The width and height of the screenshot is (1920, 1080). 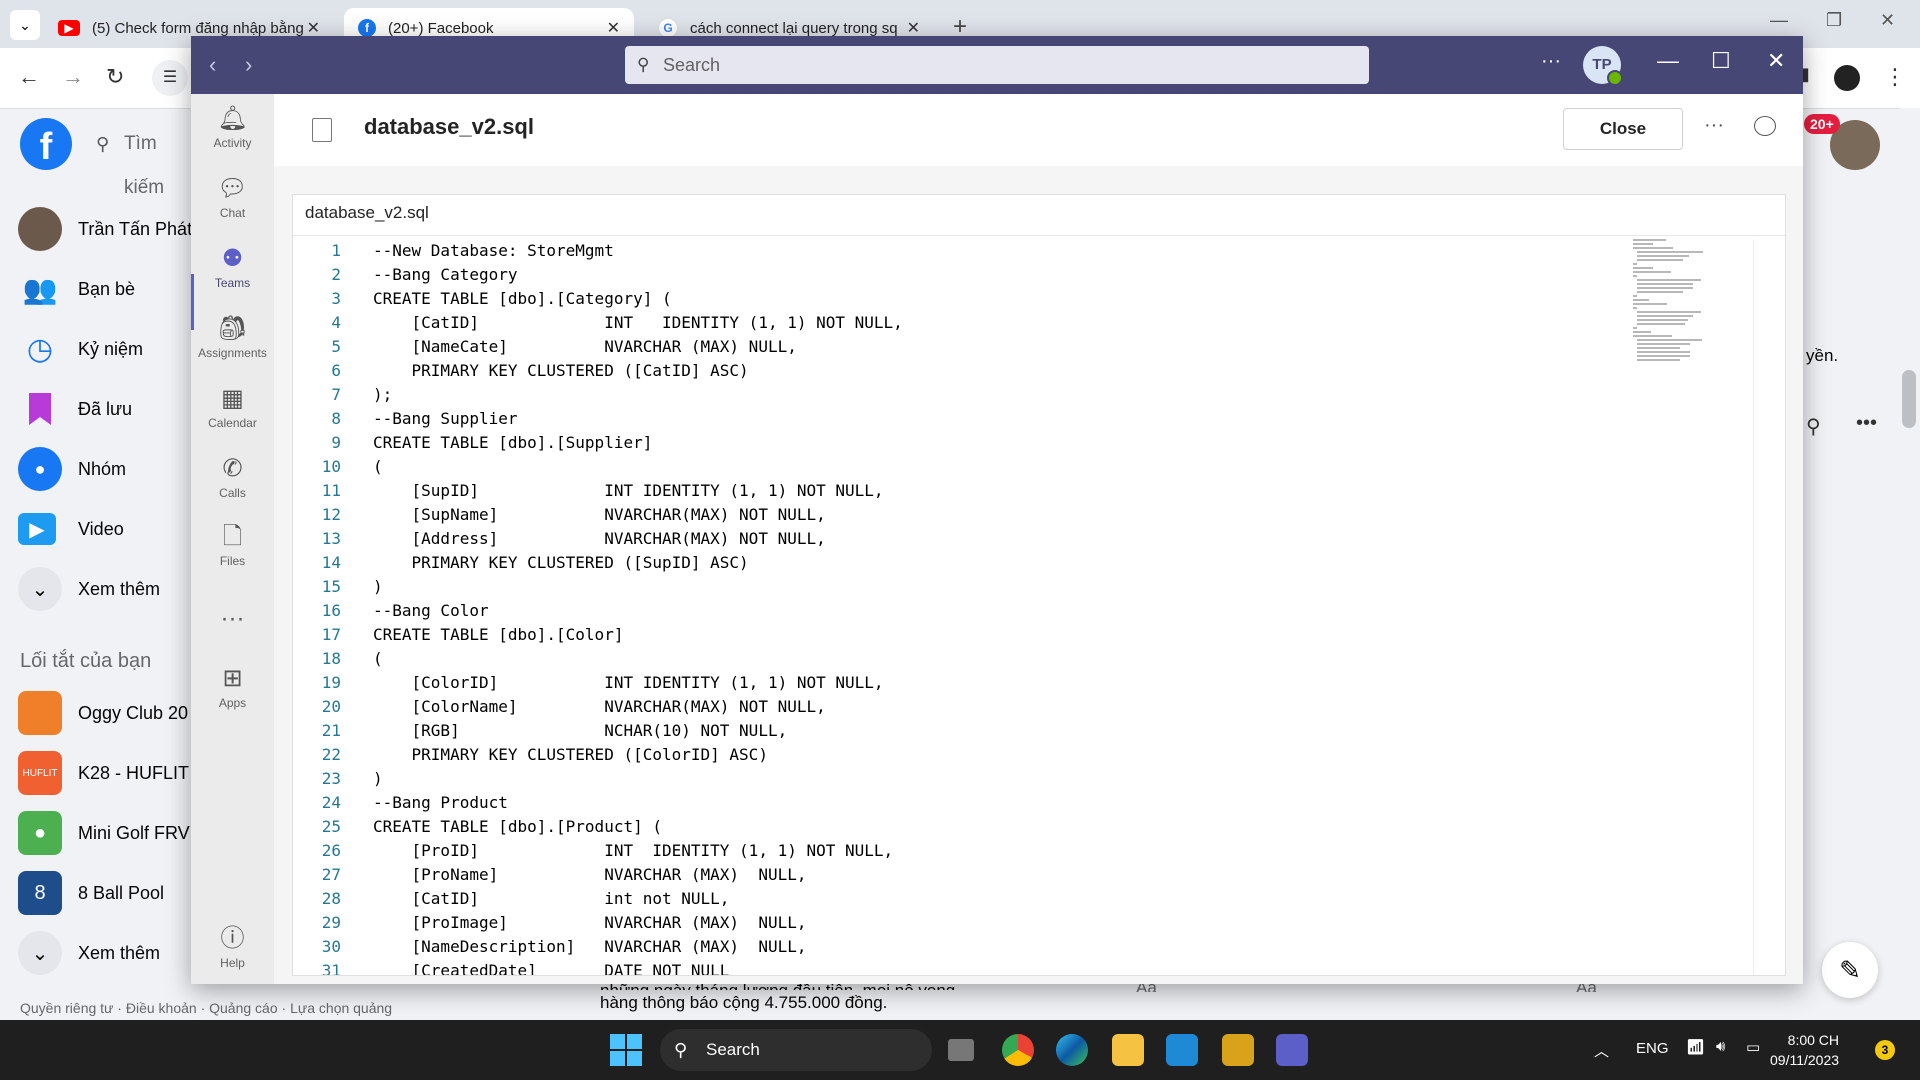 What do you see at coordinates (1182, 1050) in the screenshot?
I see `vscode-icon` at bounding box center [1182, 1050].